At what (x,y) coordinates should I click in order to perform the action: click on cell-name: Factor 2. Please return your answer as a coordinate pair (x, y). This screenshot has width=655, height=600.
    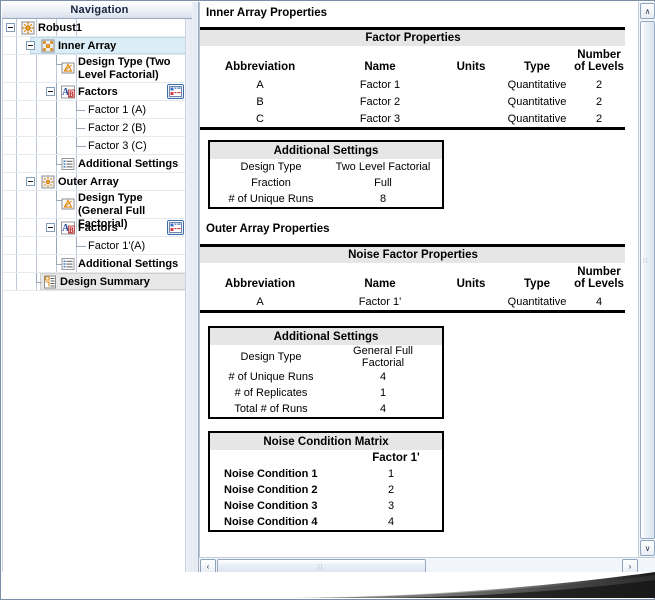
    Looking at the image, I should click on (380, 101).